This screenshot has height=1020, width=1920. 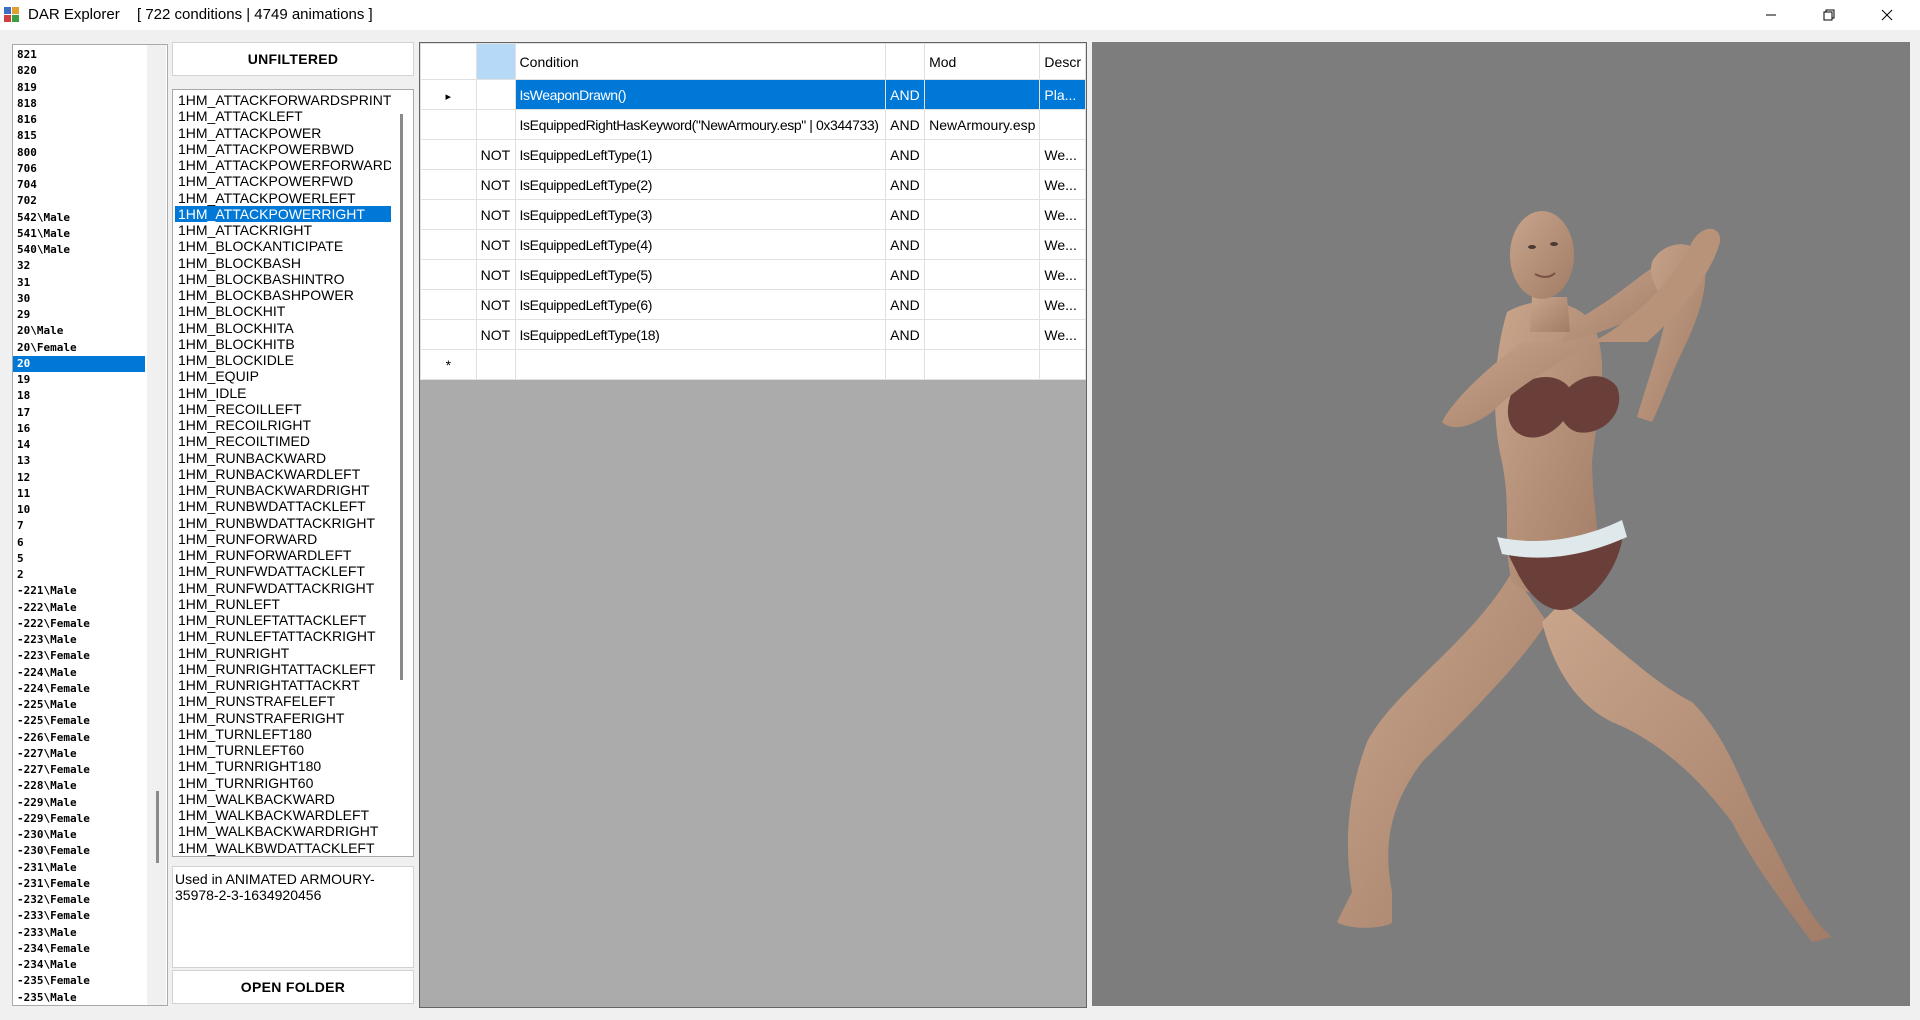 I want to click on animation-list-item: 1HM_RUNLEFT, so click(x=283, y=604).